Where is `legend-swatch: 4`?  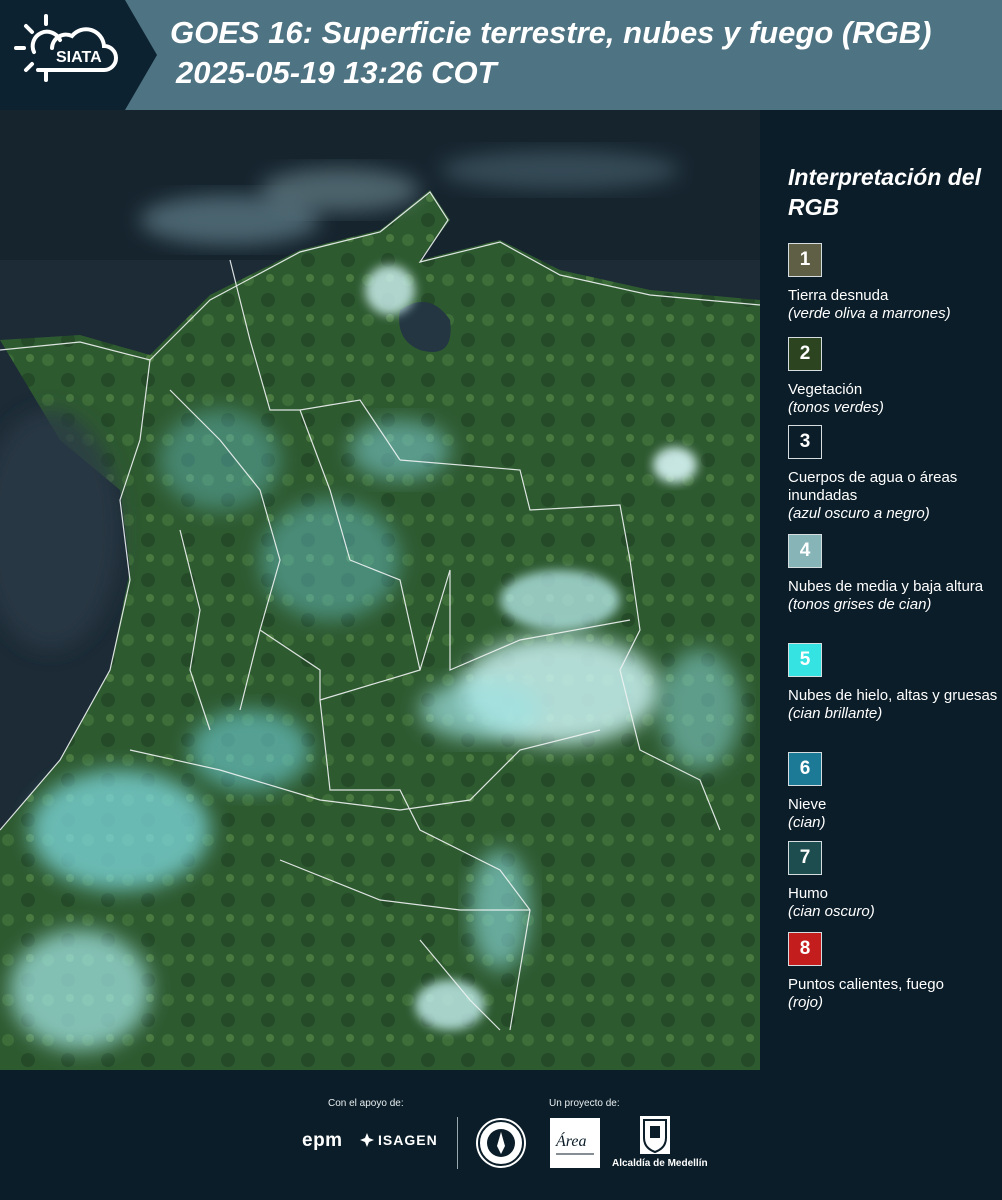
legend-swatch: 4 is located at coordinates (805, 551).